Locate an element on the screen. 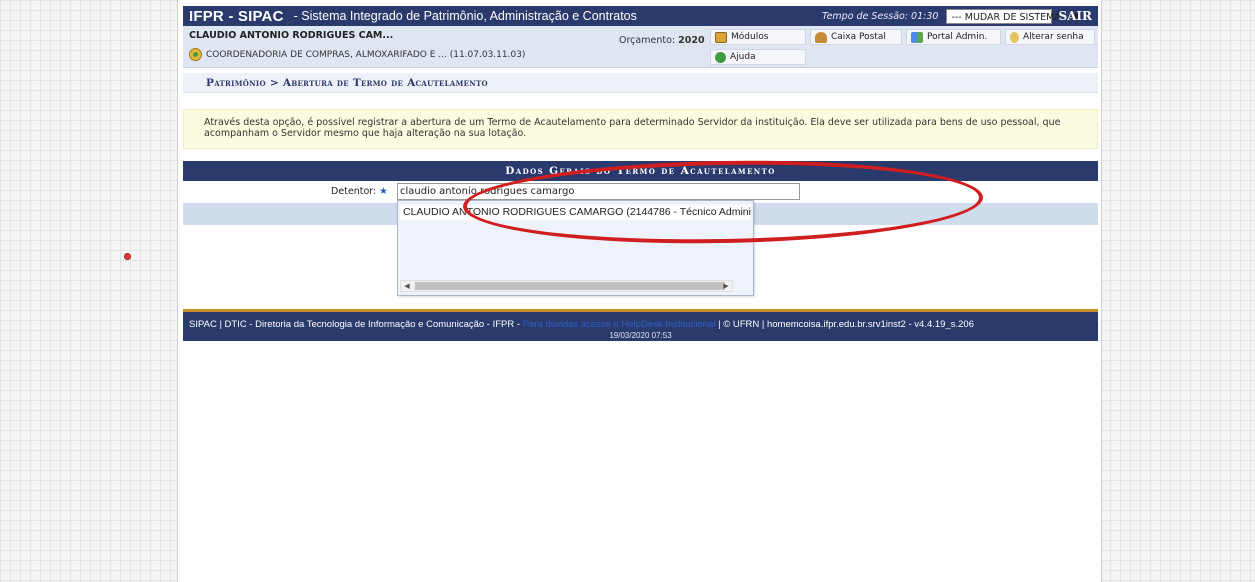 Image resolution: width=1255 pixels, height=582 pixels. unit-change-icon is located at coordinates (195, 54).